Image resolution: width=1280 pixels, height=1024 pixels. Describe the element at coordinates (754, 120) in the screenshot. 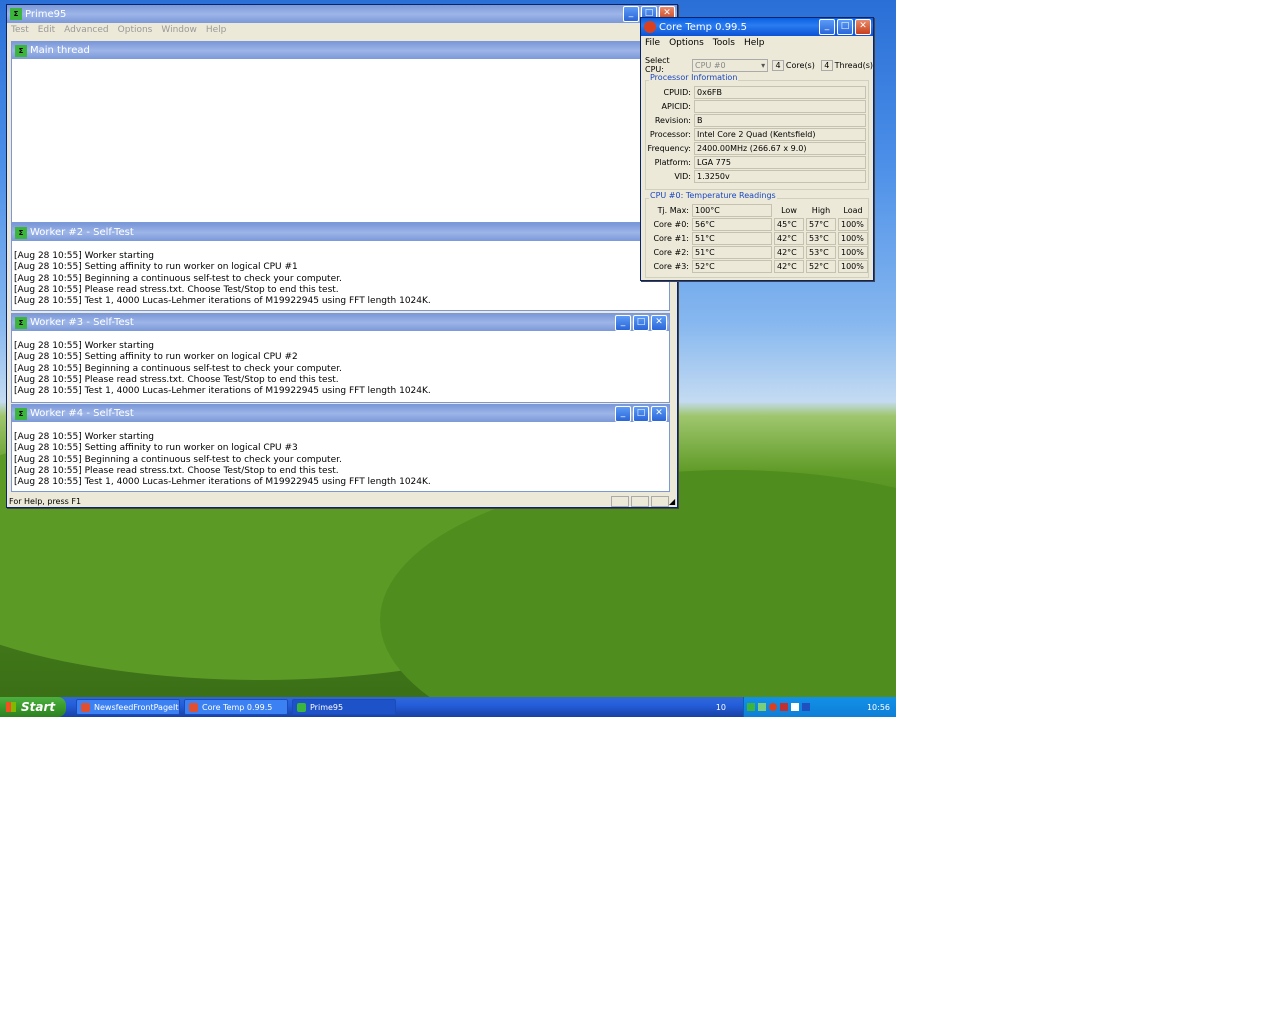

I see `info-row: Revision: B` at that location.